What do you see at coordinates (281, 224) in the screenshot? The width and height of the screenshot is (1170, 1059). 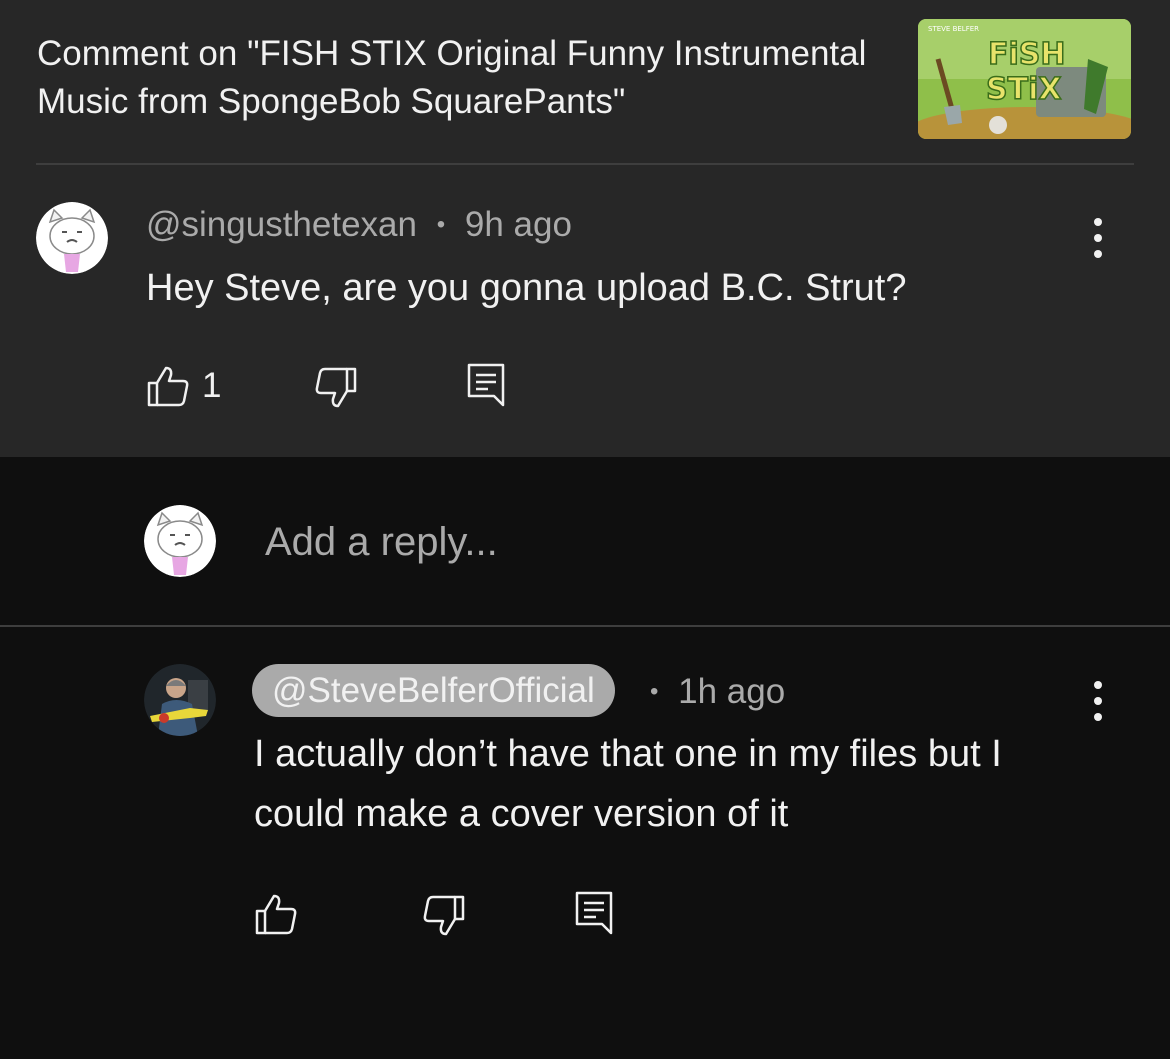 I see `comment-author: @singusthetexan` at bounding box center [281, 224].